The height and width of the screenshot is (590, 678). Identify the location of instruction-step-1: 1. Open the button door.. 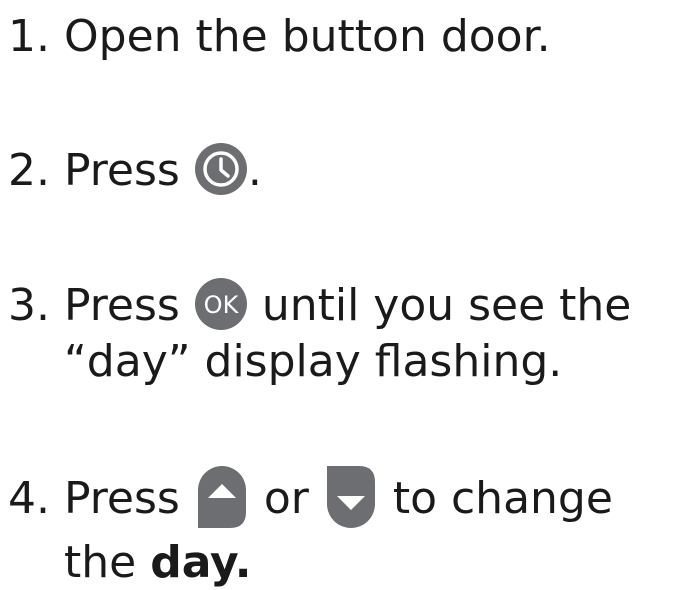
(279, 37).